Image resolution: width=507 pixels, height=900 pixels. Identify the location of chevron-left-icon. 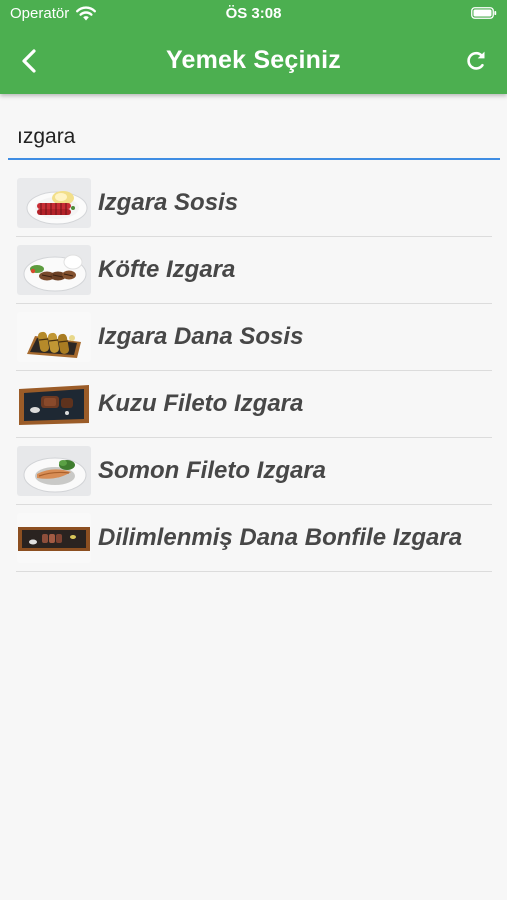
(29, 61).